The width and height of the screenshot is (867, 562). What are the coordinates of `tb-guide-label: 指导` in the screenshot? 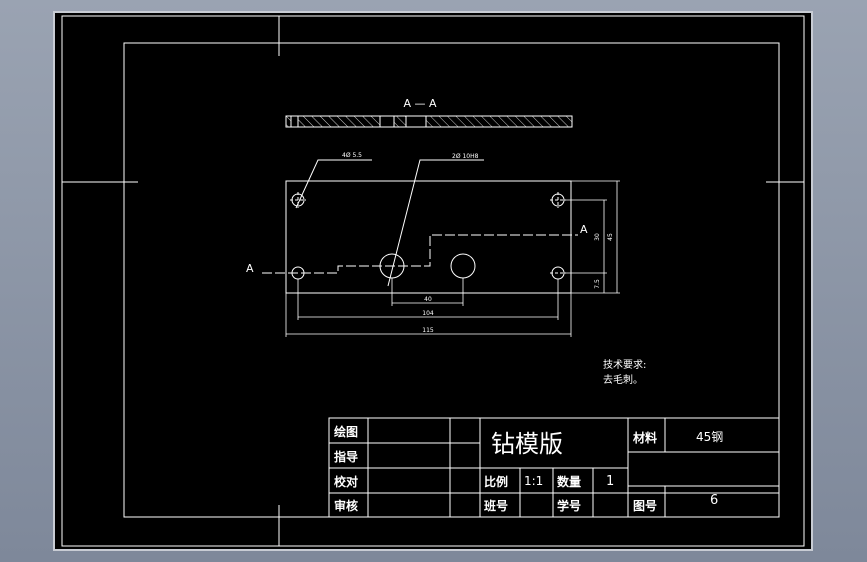 It's located at (346, 456).